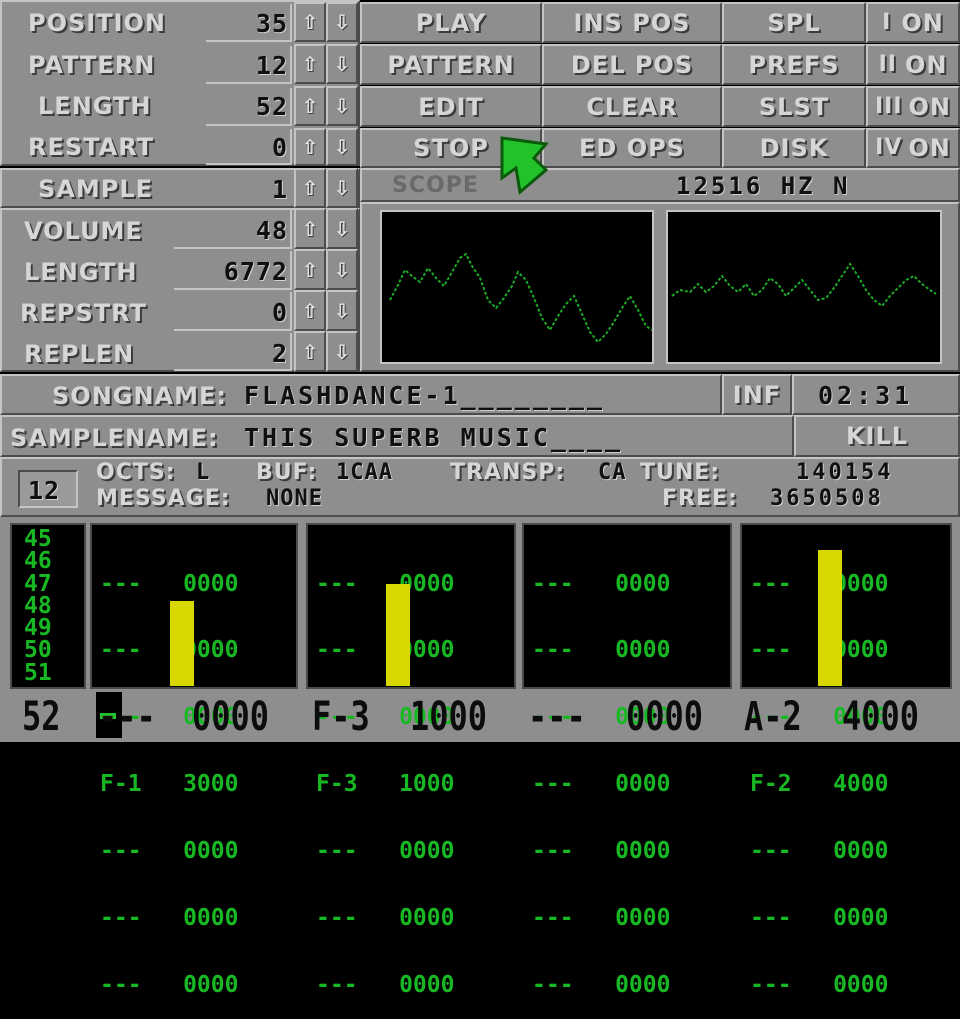 This screenshot has width=960, height=1019. Describe the element at coordinates (341, 717) in the screenshot. I see `current-note-track-2: F-3` at that location.